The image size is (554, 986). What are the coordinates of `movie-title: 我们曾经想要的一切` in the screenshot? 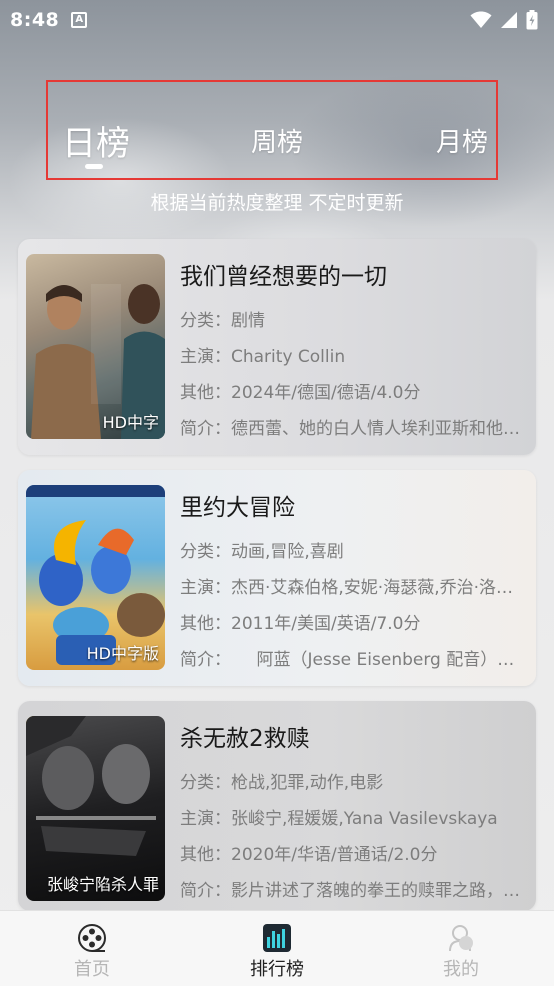 It's located at (283, 277).